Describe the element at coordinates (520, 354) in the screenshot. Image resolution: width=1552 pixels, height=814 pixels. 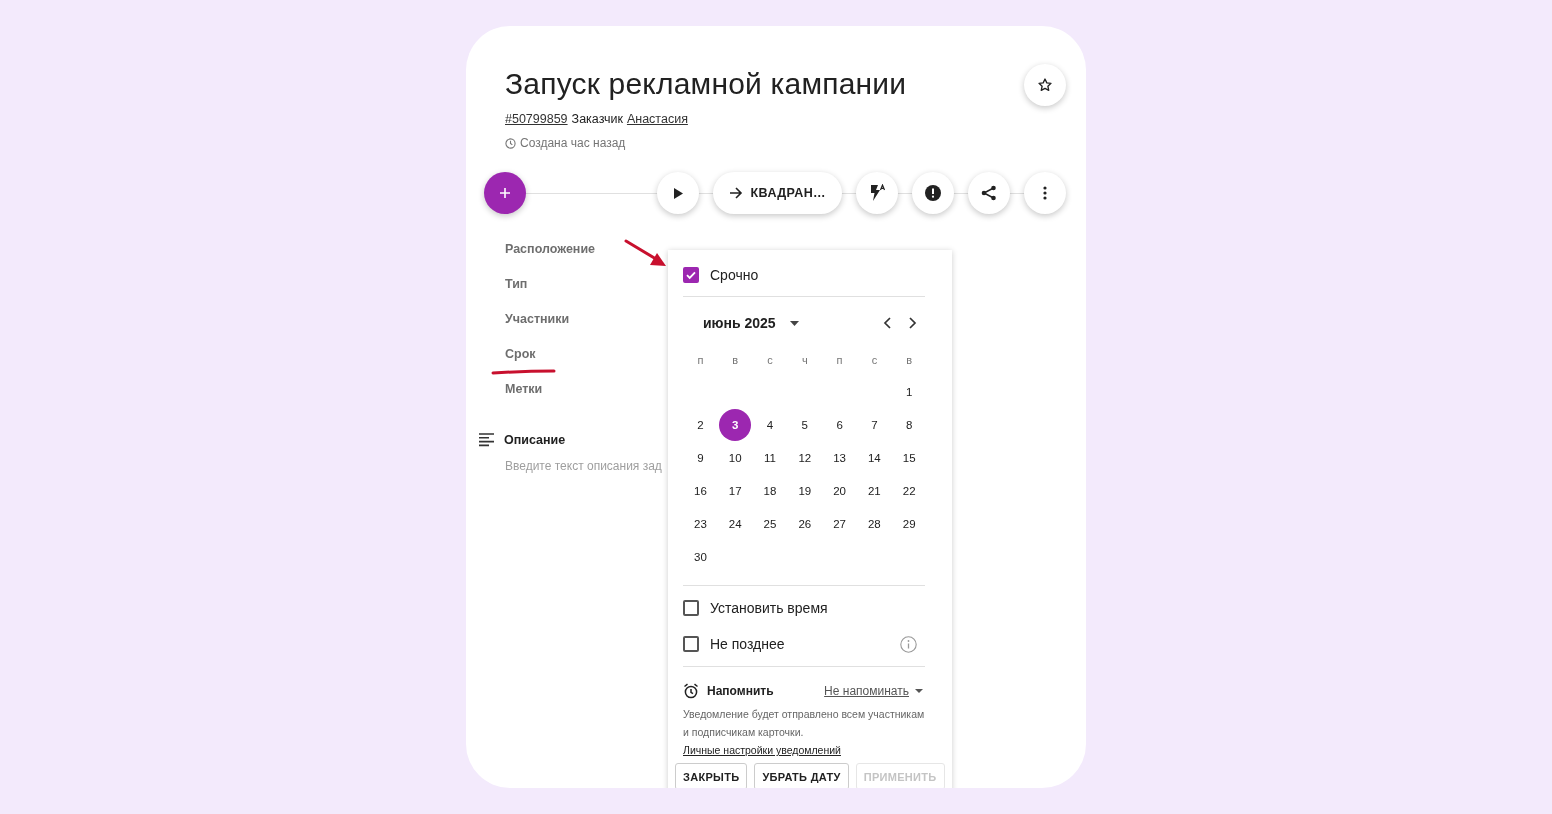
I see `field-label: Срок` at that location.